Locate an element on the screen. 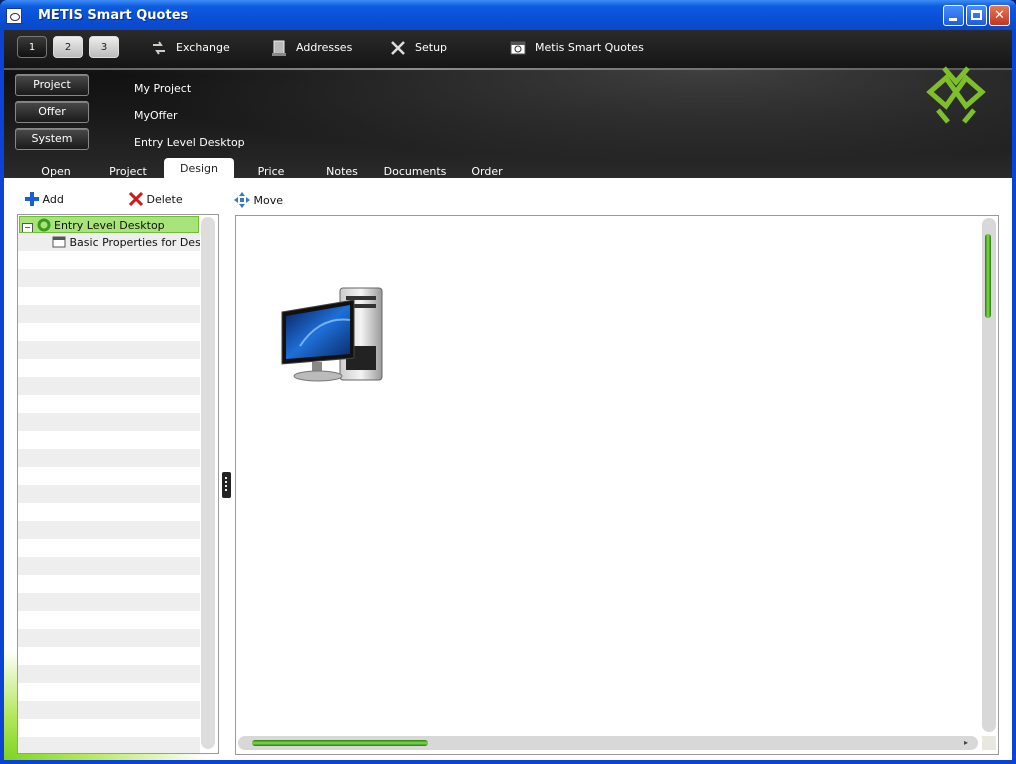 The image size is (1016, 764). offer-button: Offer is located at coordinates (52, 112).